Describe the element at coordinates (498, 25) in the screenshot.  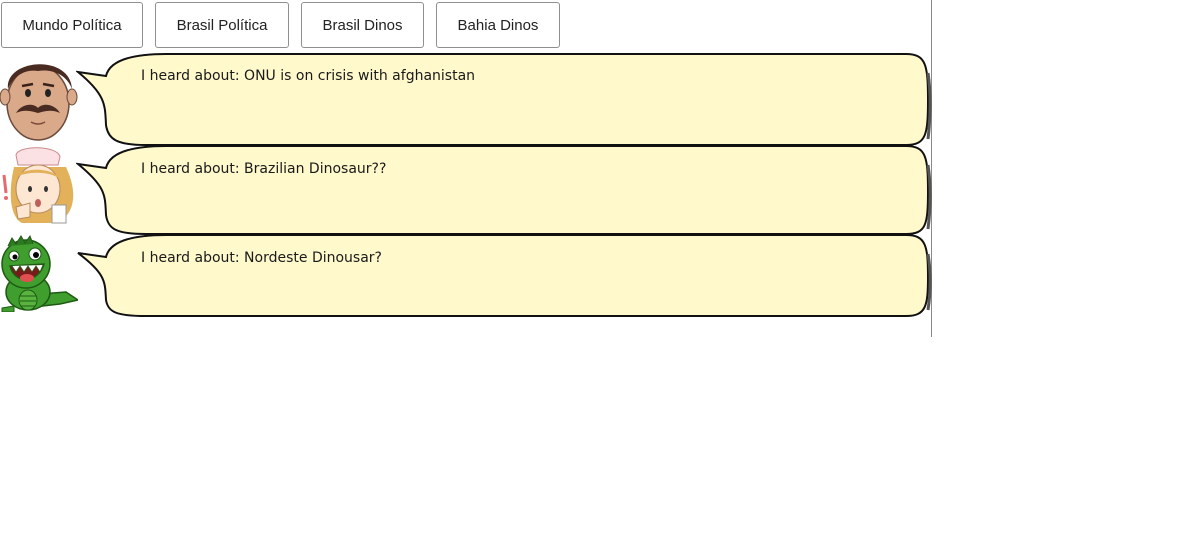
I see `tab-bahia-dinos: Bahia Dinos` at that location.